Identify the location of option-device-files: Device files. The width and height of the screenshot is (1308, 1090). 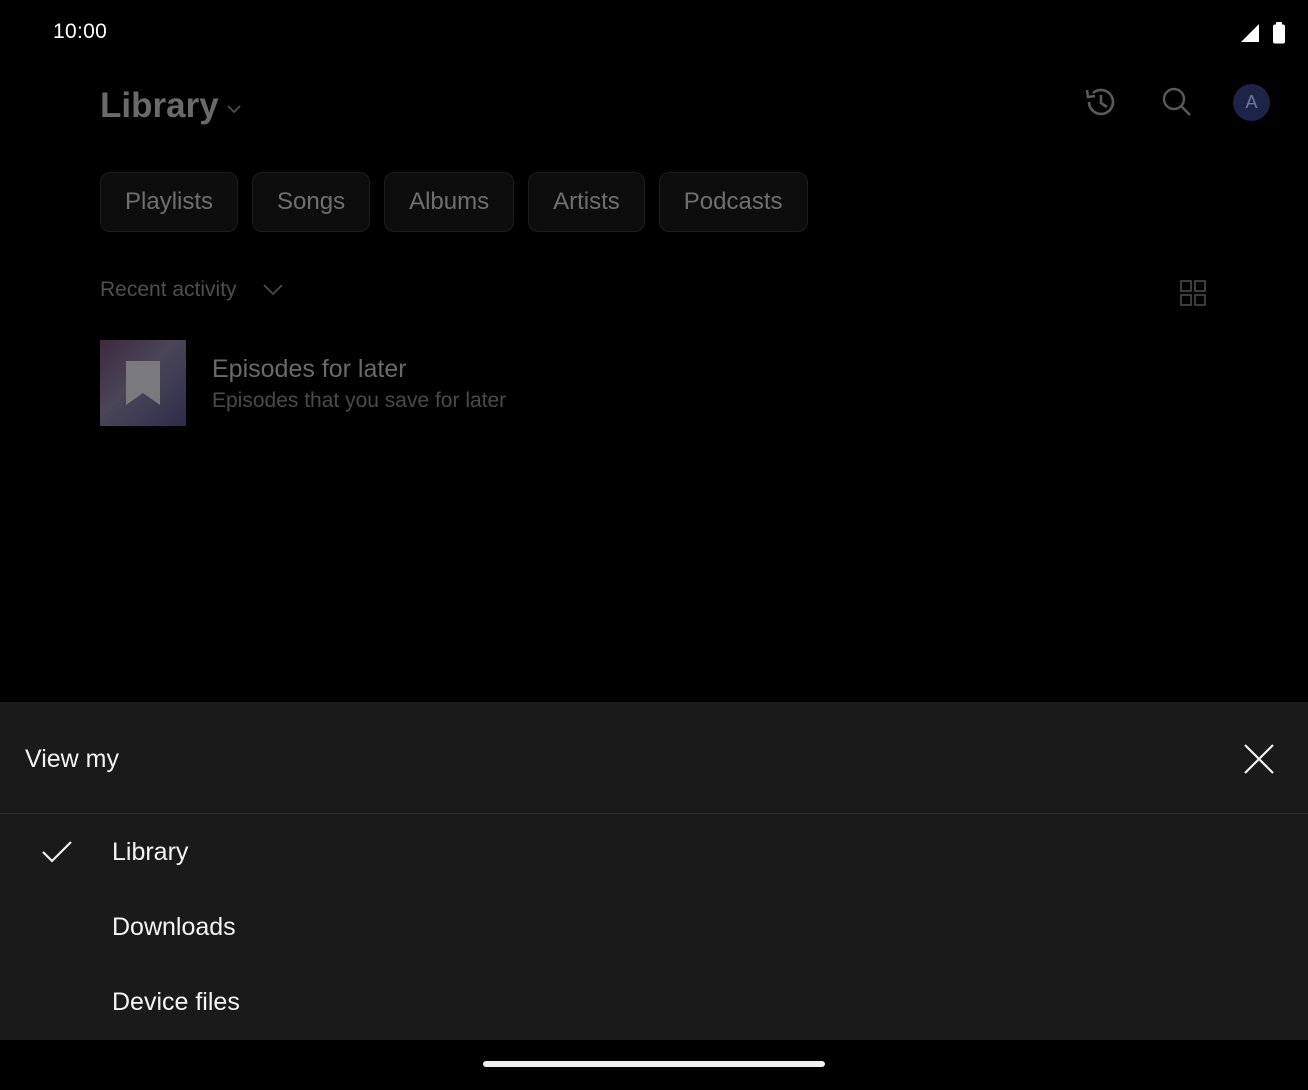
(654, 1003).